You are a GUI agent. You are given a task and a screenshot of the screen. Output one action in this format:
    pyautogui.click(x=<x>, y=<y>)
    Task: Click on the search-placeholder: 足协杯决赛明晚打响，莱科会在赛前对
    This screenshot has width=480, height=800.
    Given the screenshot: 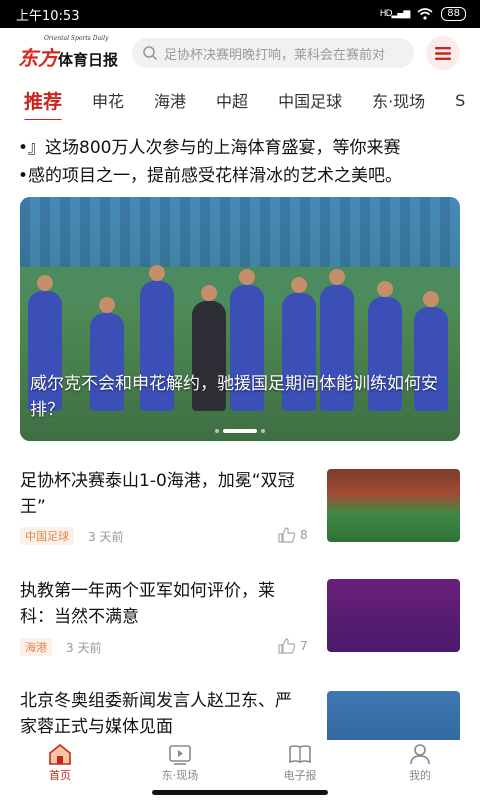 What is the action you would take?
    pyautogui.click(x=275, y=55)
    